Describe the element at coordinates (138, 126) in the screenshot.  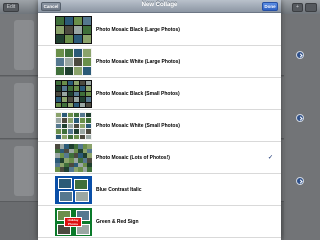
I see `layout-label: Photo Mosaic White (Small Photos)` at that location.